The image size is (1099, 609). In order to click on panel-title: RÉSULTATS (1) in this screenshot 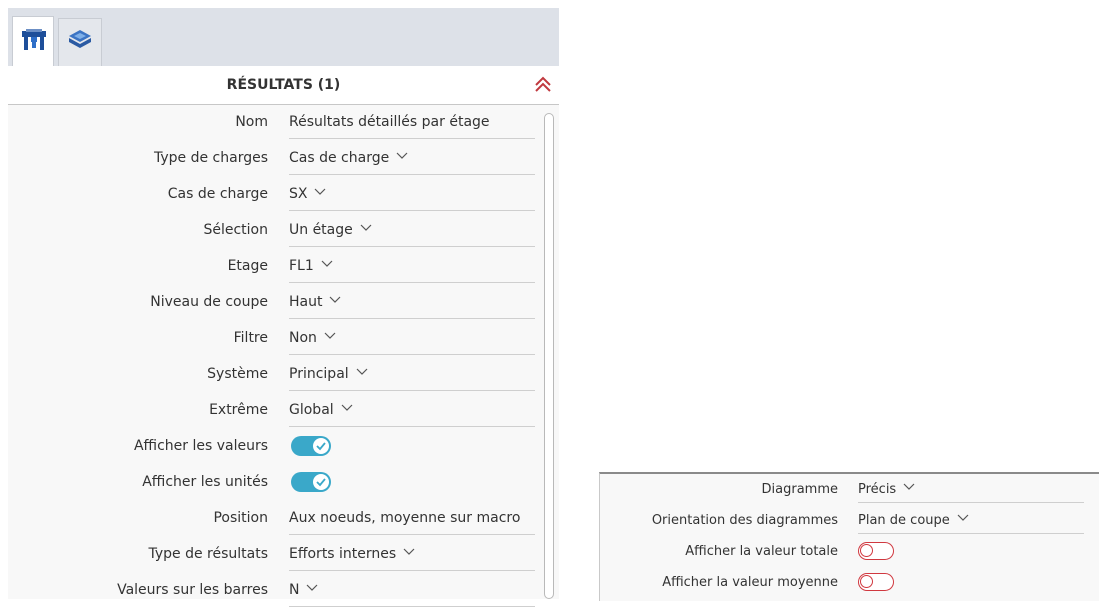, I will do `click(283, 85)`.